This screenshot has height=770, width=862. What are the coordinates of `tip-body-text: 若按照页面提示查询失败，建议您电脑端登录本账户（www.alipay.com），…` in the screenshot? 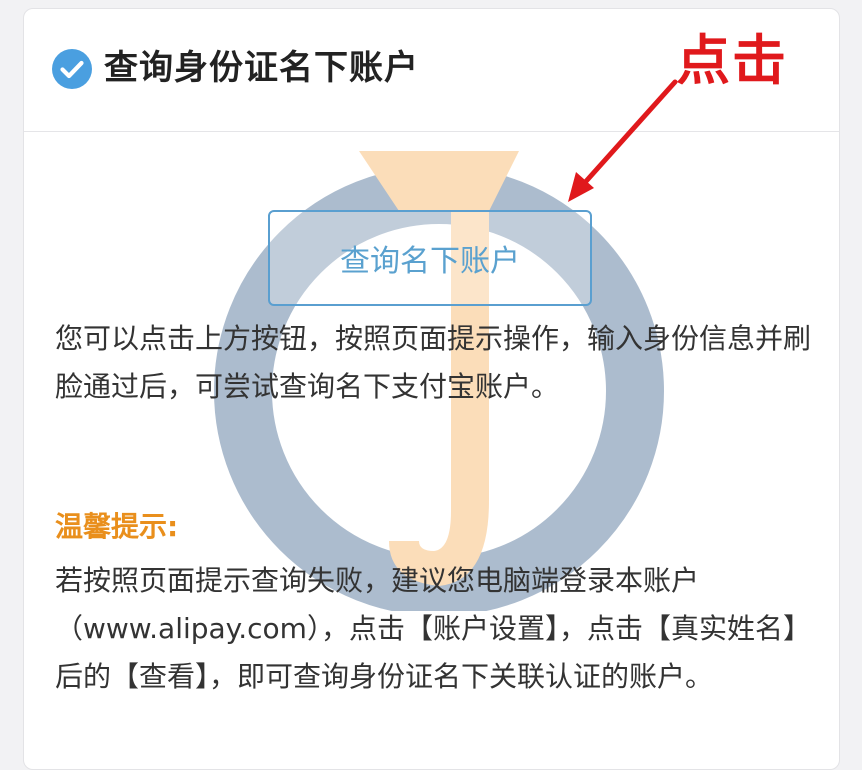 It's located at (433, 628).